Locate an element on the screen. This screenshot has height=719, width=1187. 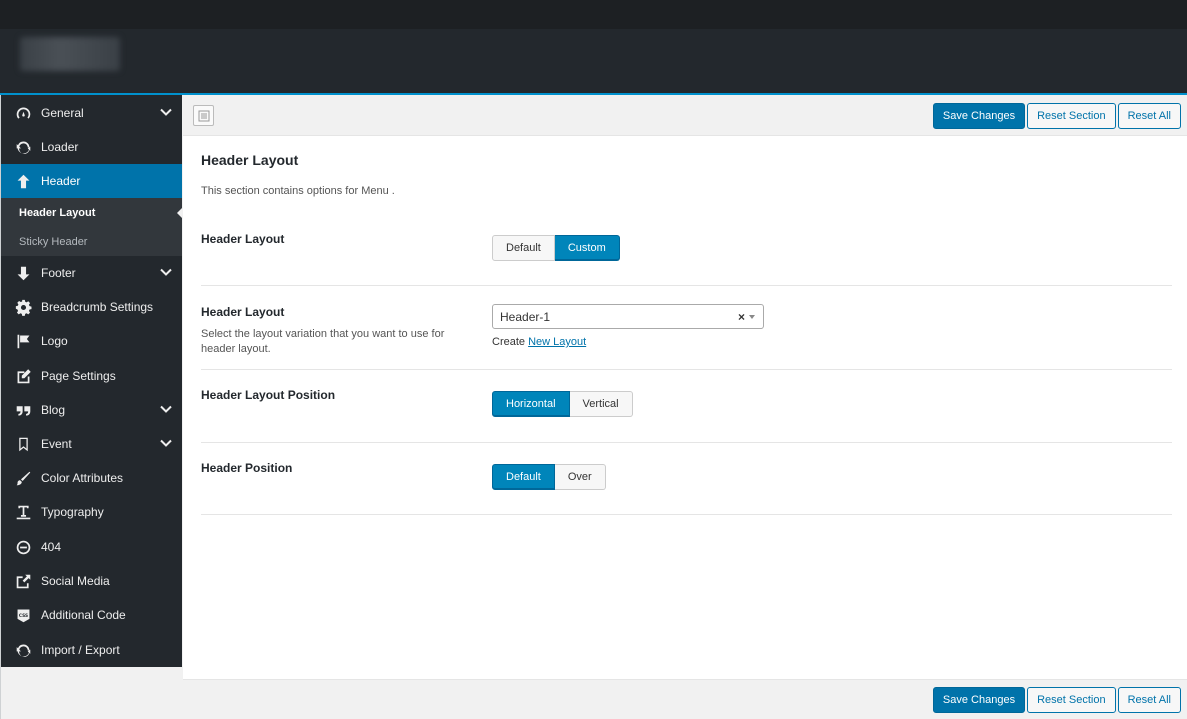
panel-header is located at coordinates (593, 62).